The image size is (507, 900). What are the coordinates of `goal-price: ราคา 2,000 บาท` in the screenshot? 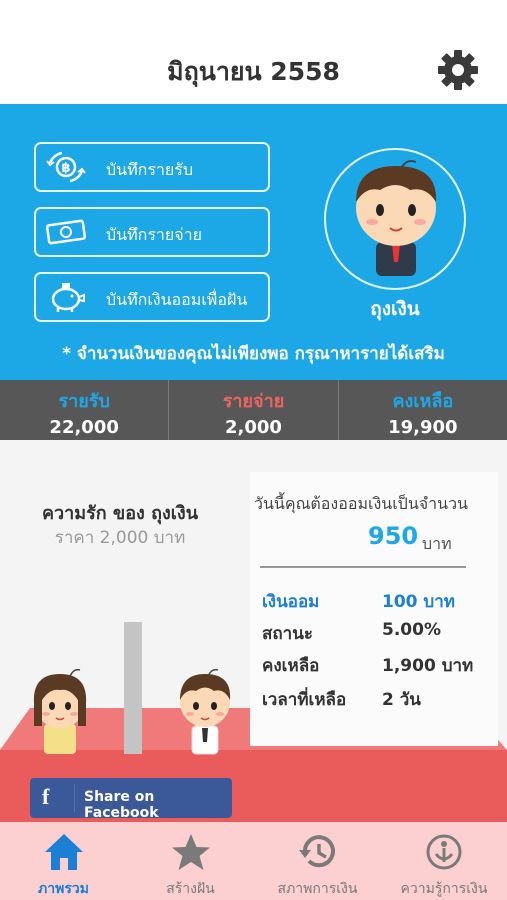 It's located at (120, 538).